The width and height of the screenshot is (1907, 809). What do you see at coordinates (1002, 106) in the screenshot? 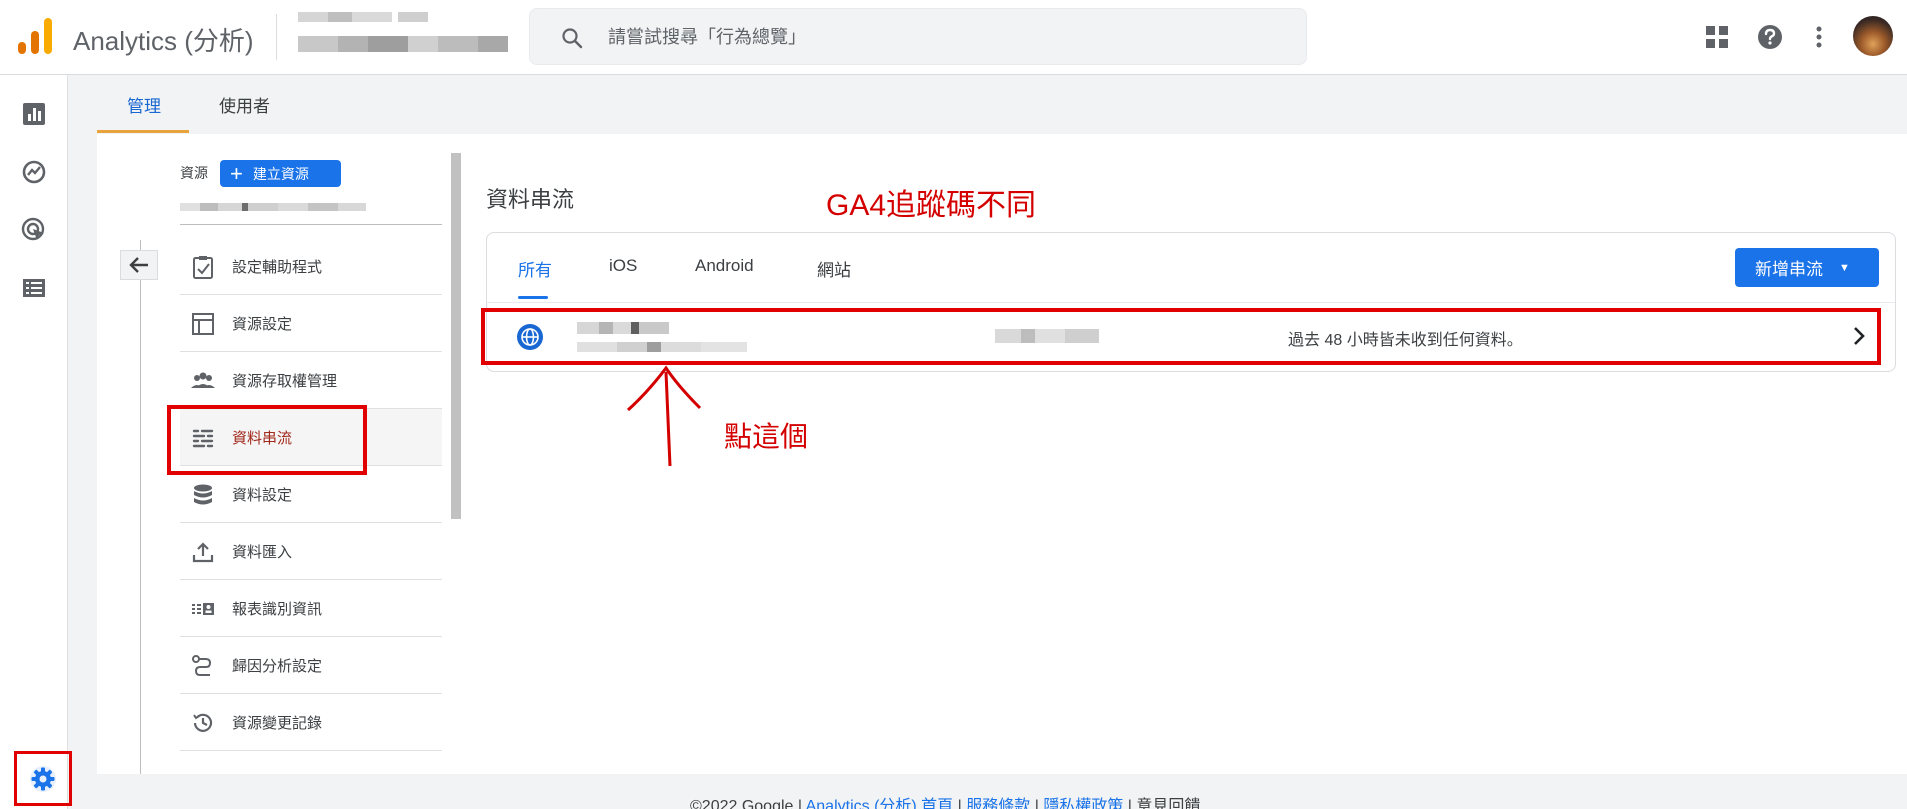
I see `admin-tabs: 管理 使用者` at bounding box center [1002, 106].